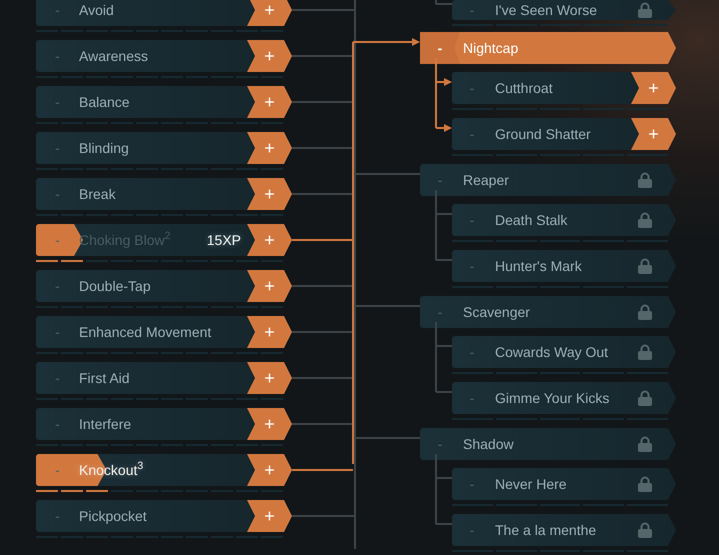  I want to click on skill-name: Hunter's Mark, so click(538, 266).